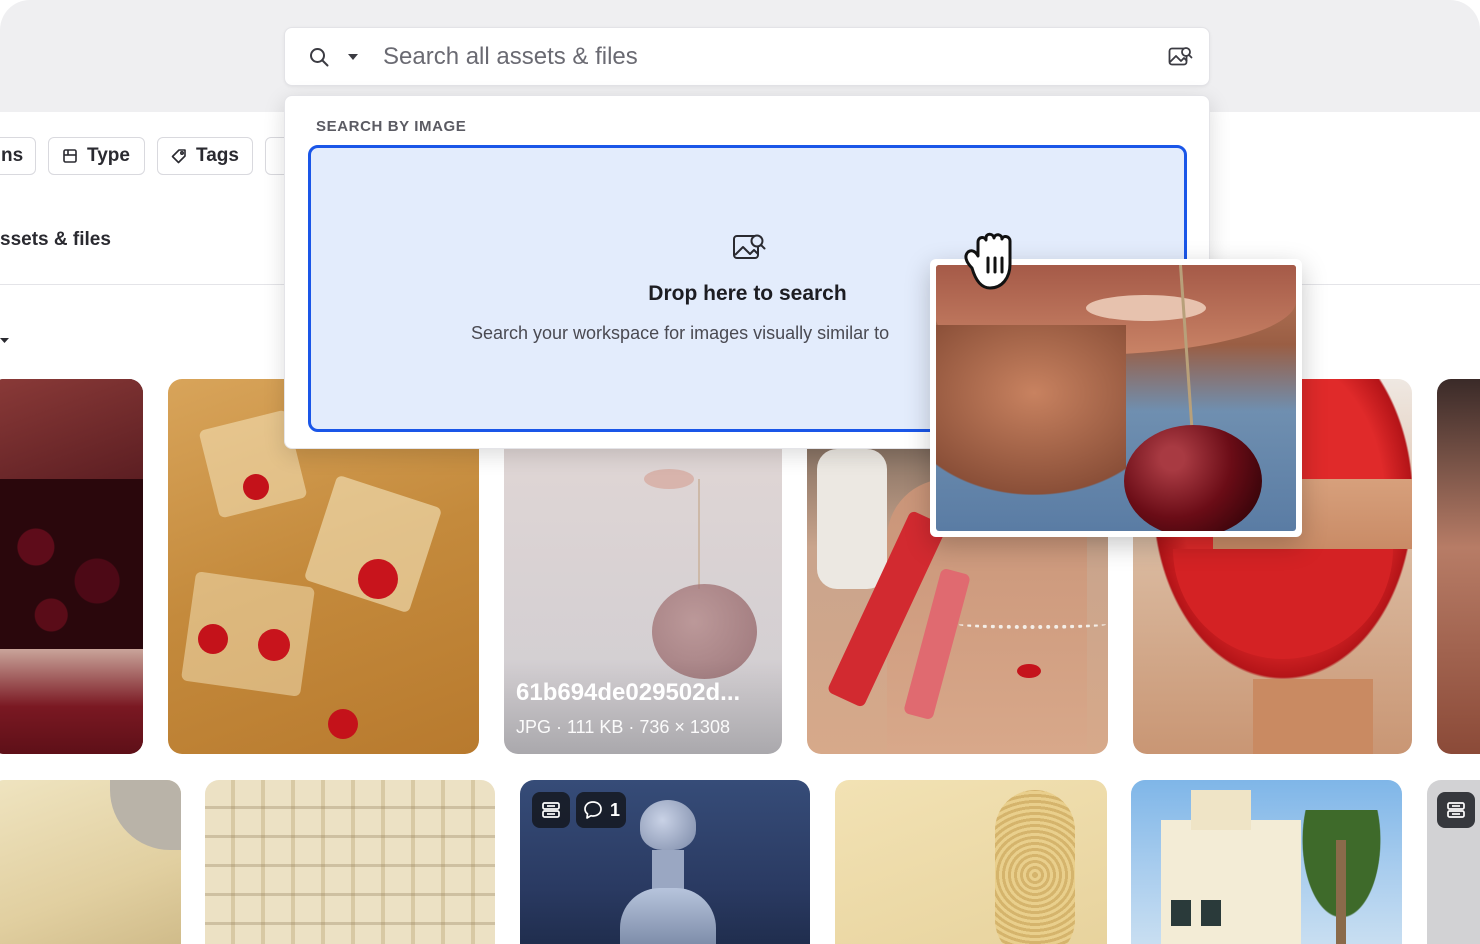  I want to click on comment-badge: 1, so click(601, 810).